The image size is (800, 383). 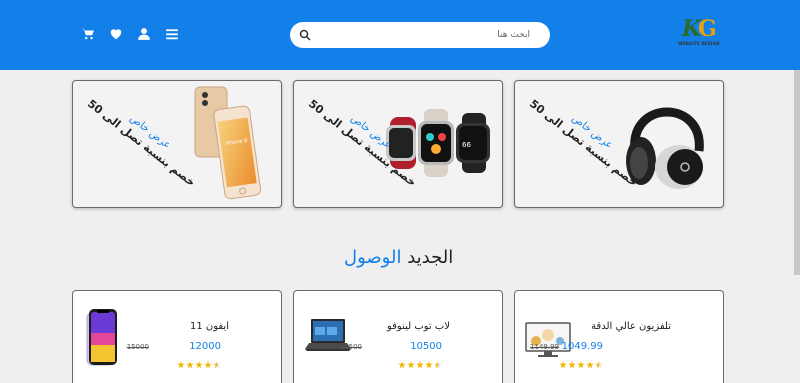 What do you see at coordinates (150, 132) in the screenshot?
I see `promo-title: عرض خاص` at bounding box center [150, 132].